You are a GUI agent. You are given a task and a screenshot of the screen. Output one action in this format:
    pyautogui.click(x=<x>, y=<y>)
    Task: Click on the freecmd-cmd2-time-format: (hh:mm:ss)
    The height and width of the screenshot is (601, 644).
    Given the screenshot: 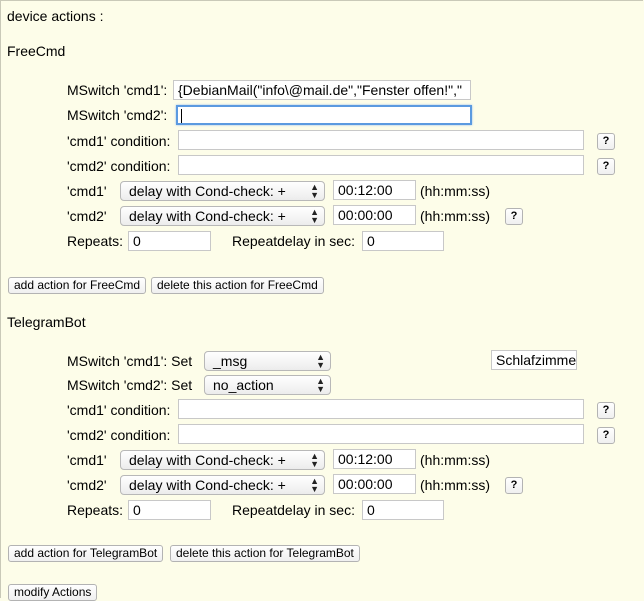 What is the action you would take?
    pyautogui.click(x=455, y=216)
    